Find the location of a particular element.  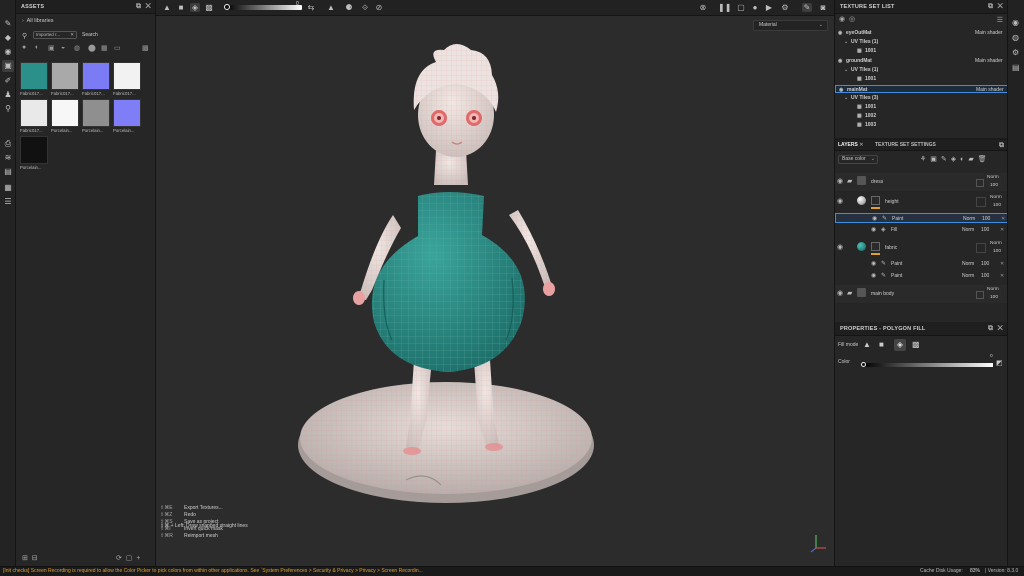

import-icon: ⊞ is located at coordinates (25, 558).